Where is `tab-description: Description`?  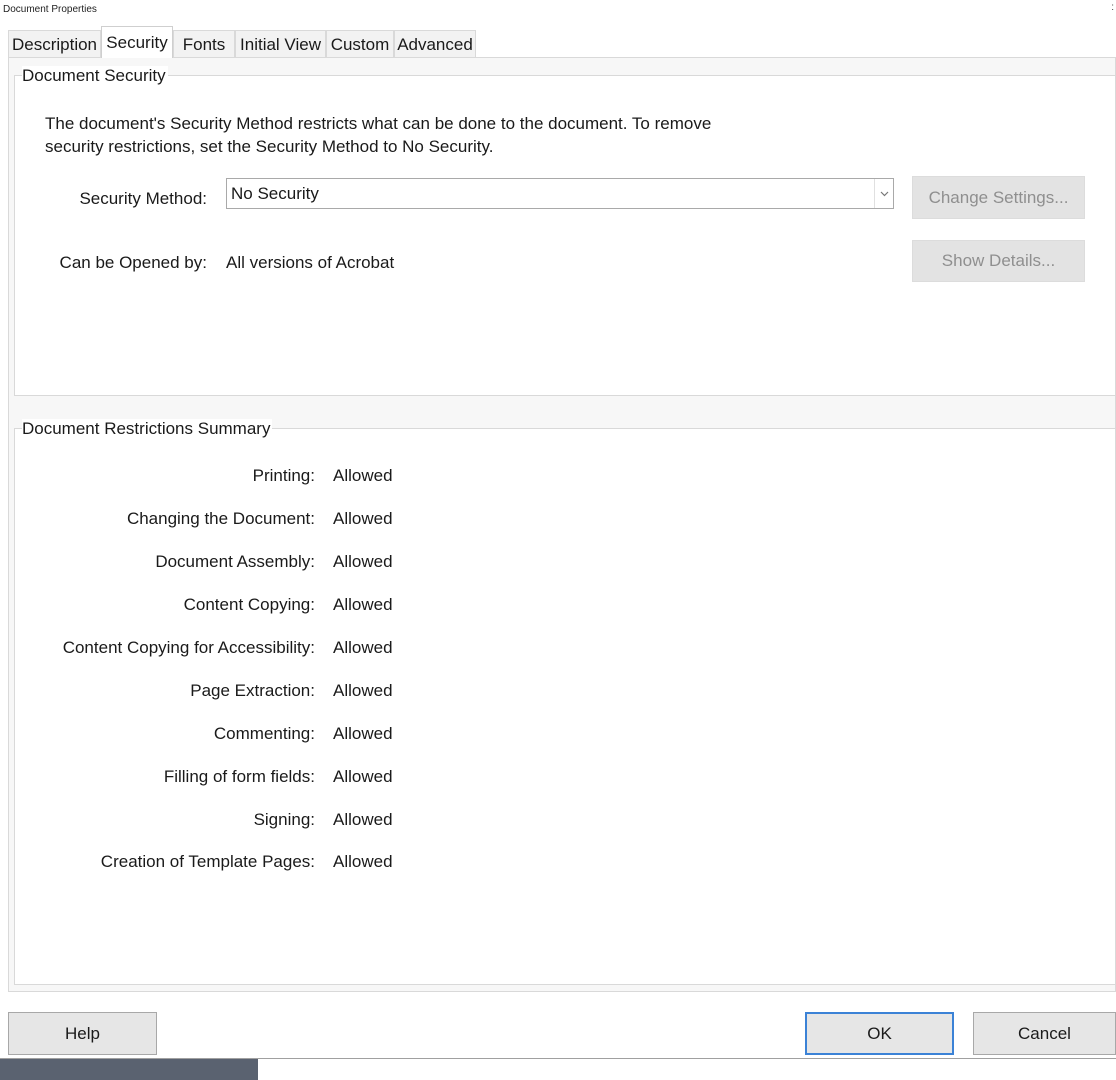 tab-description: Description is located at coordinates (54, 44).